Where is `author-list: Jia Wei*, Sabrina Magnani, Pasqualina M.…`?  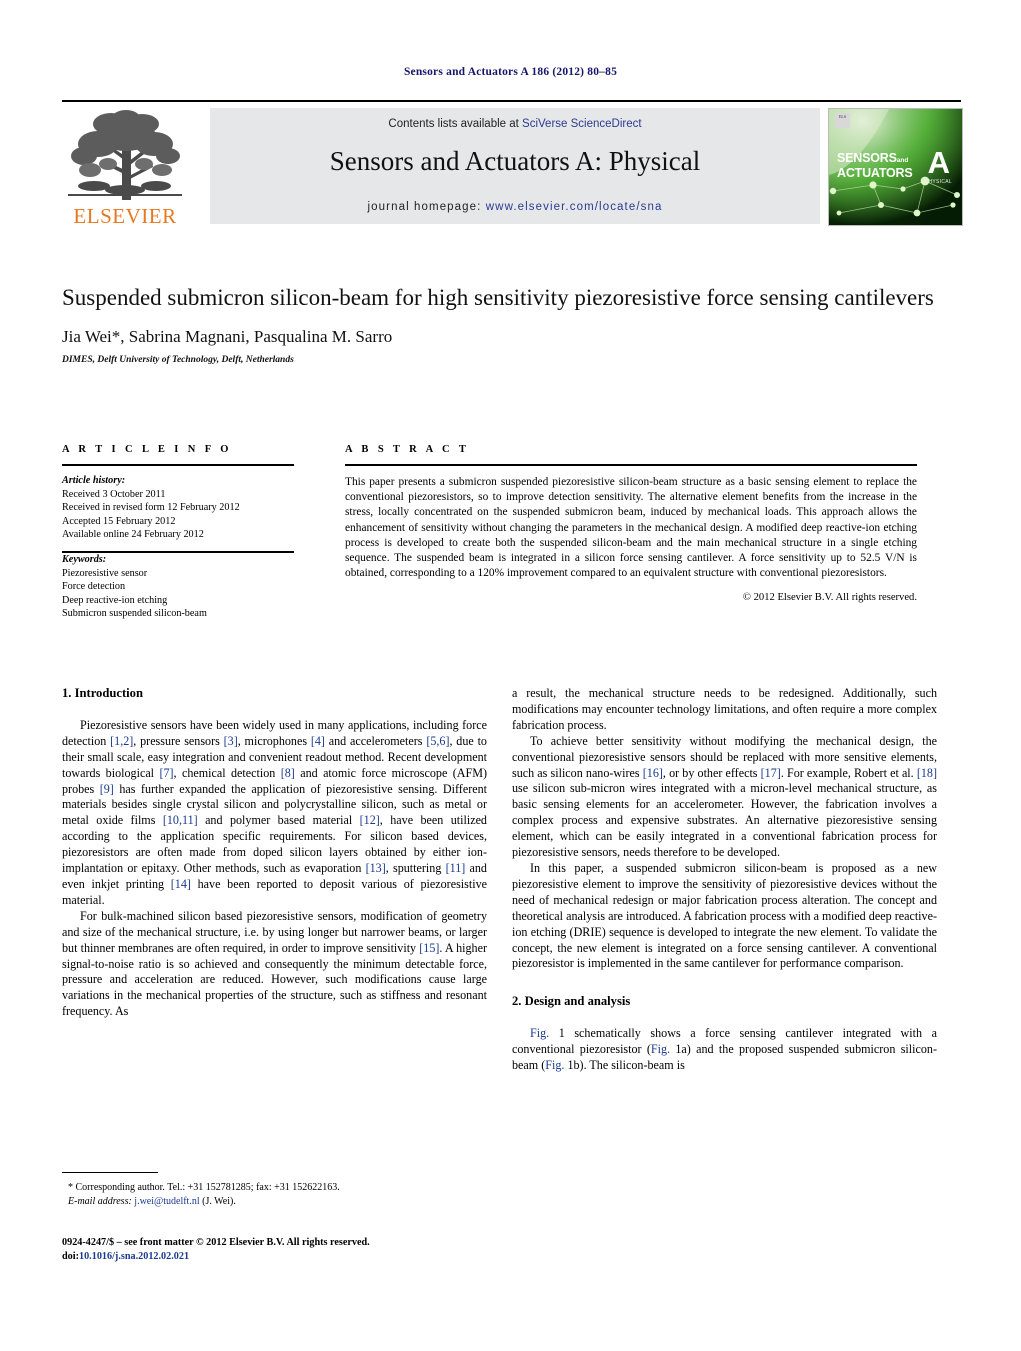 author-list: Jia Wei*, Sabrina Magnani, Pasqualina M.… is located at coordinates (227, 336).